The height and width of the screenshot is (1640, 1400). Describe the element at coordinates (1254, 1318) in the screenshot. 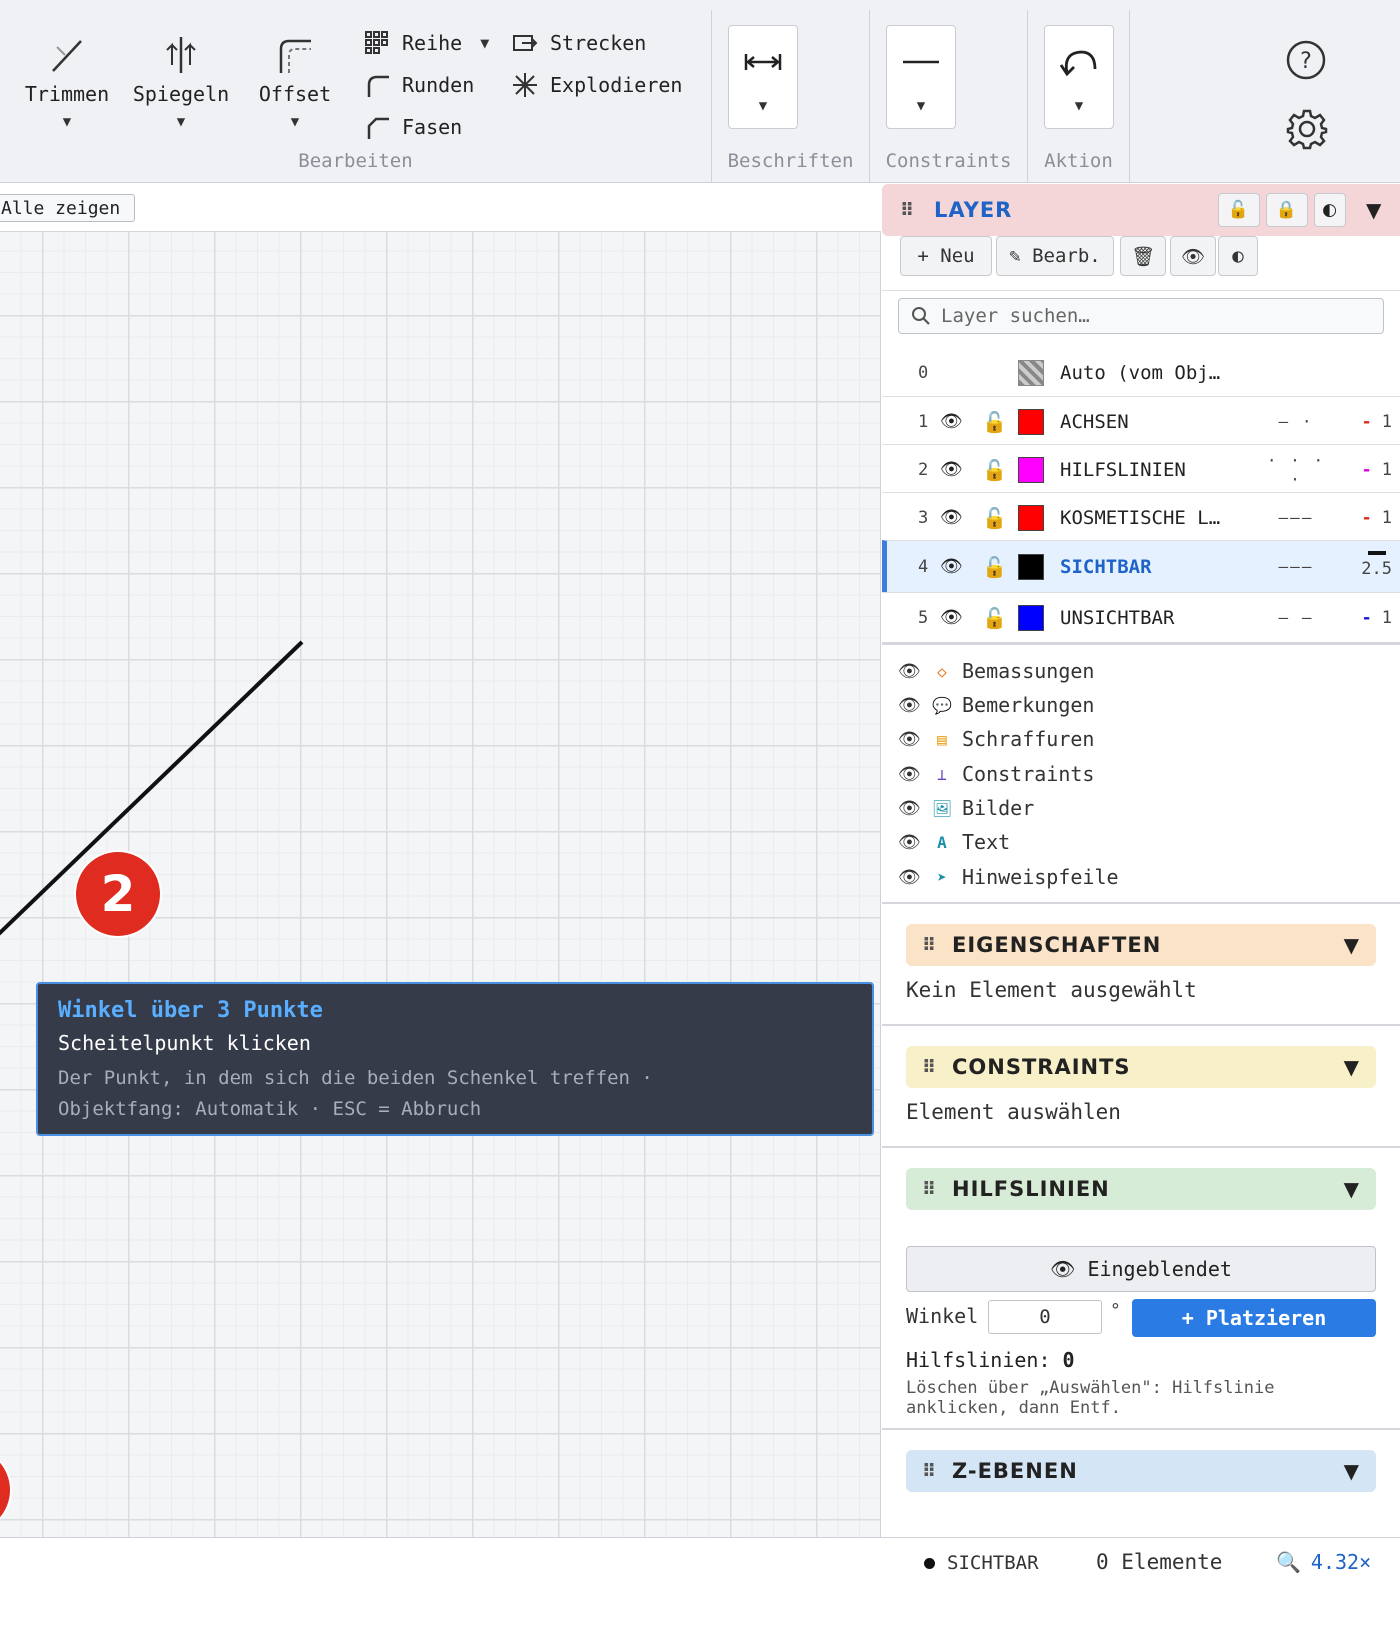

I see `place-guide-button: + Platzieren` at that location.